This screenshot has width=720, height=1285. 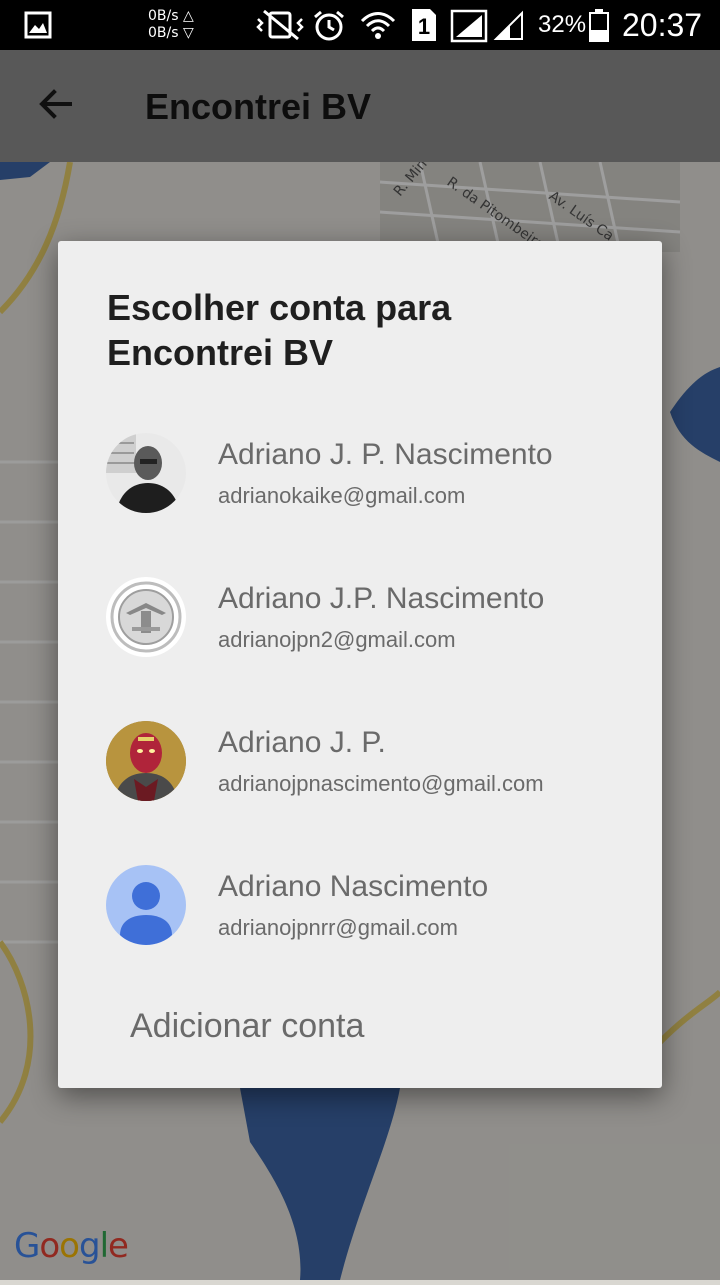 I want to click on gallery-notification-icon, so click(x=38, y=25).